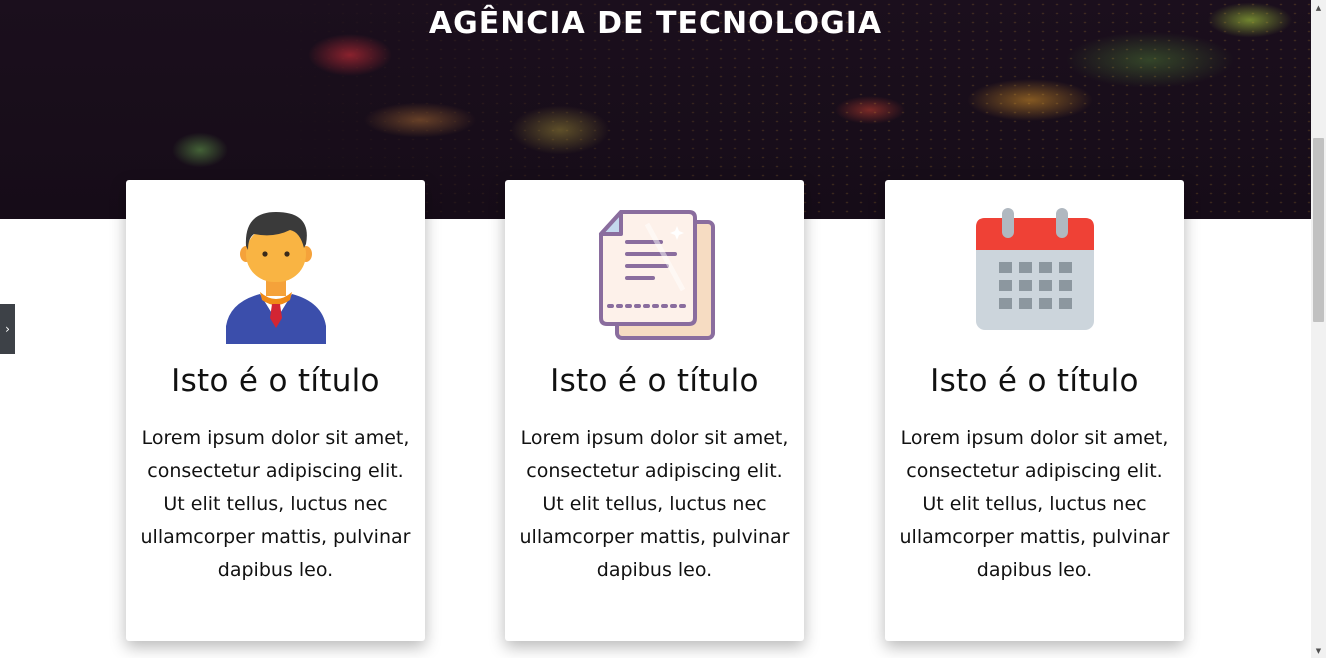 The height and width of the screenshot is (658, 1326). I want to click on side-panel-toggle: ›, so click(7, 329).